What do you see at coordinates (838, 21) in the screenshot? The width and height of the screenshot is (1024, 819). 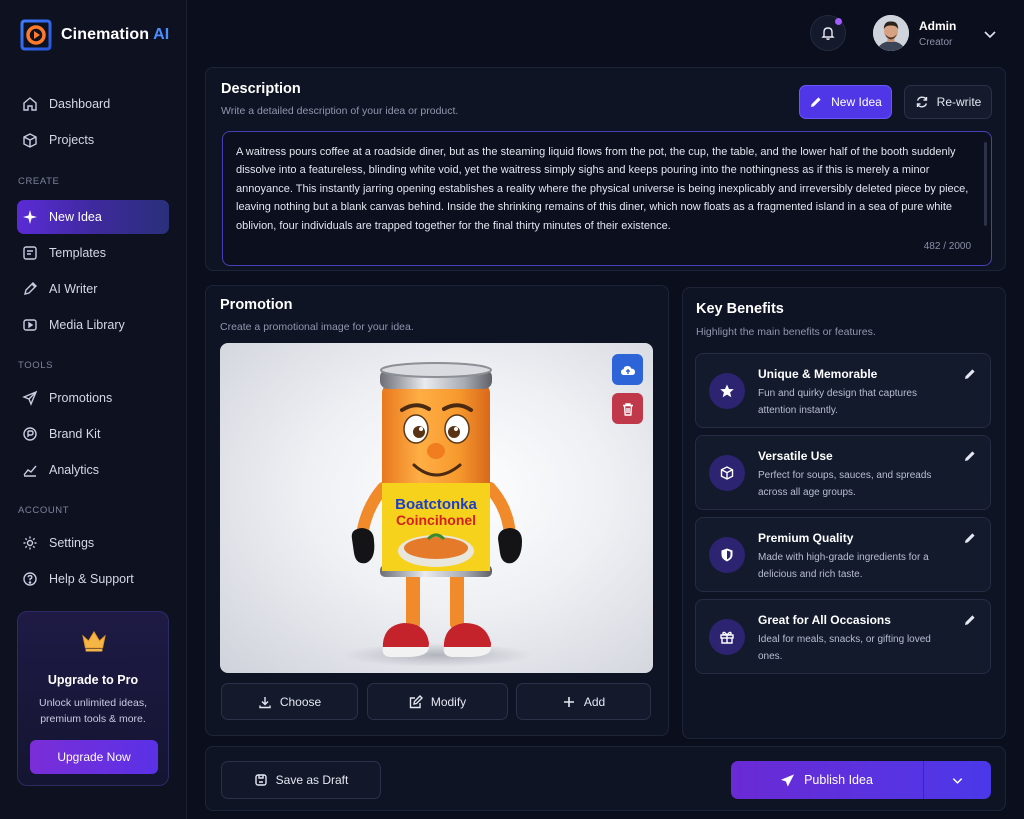 I see `notification-dot` at bounding box center [838, 21].